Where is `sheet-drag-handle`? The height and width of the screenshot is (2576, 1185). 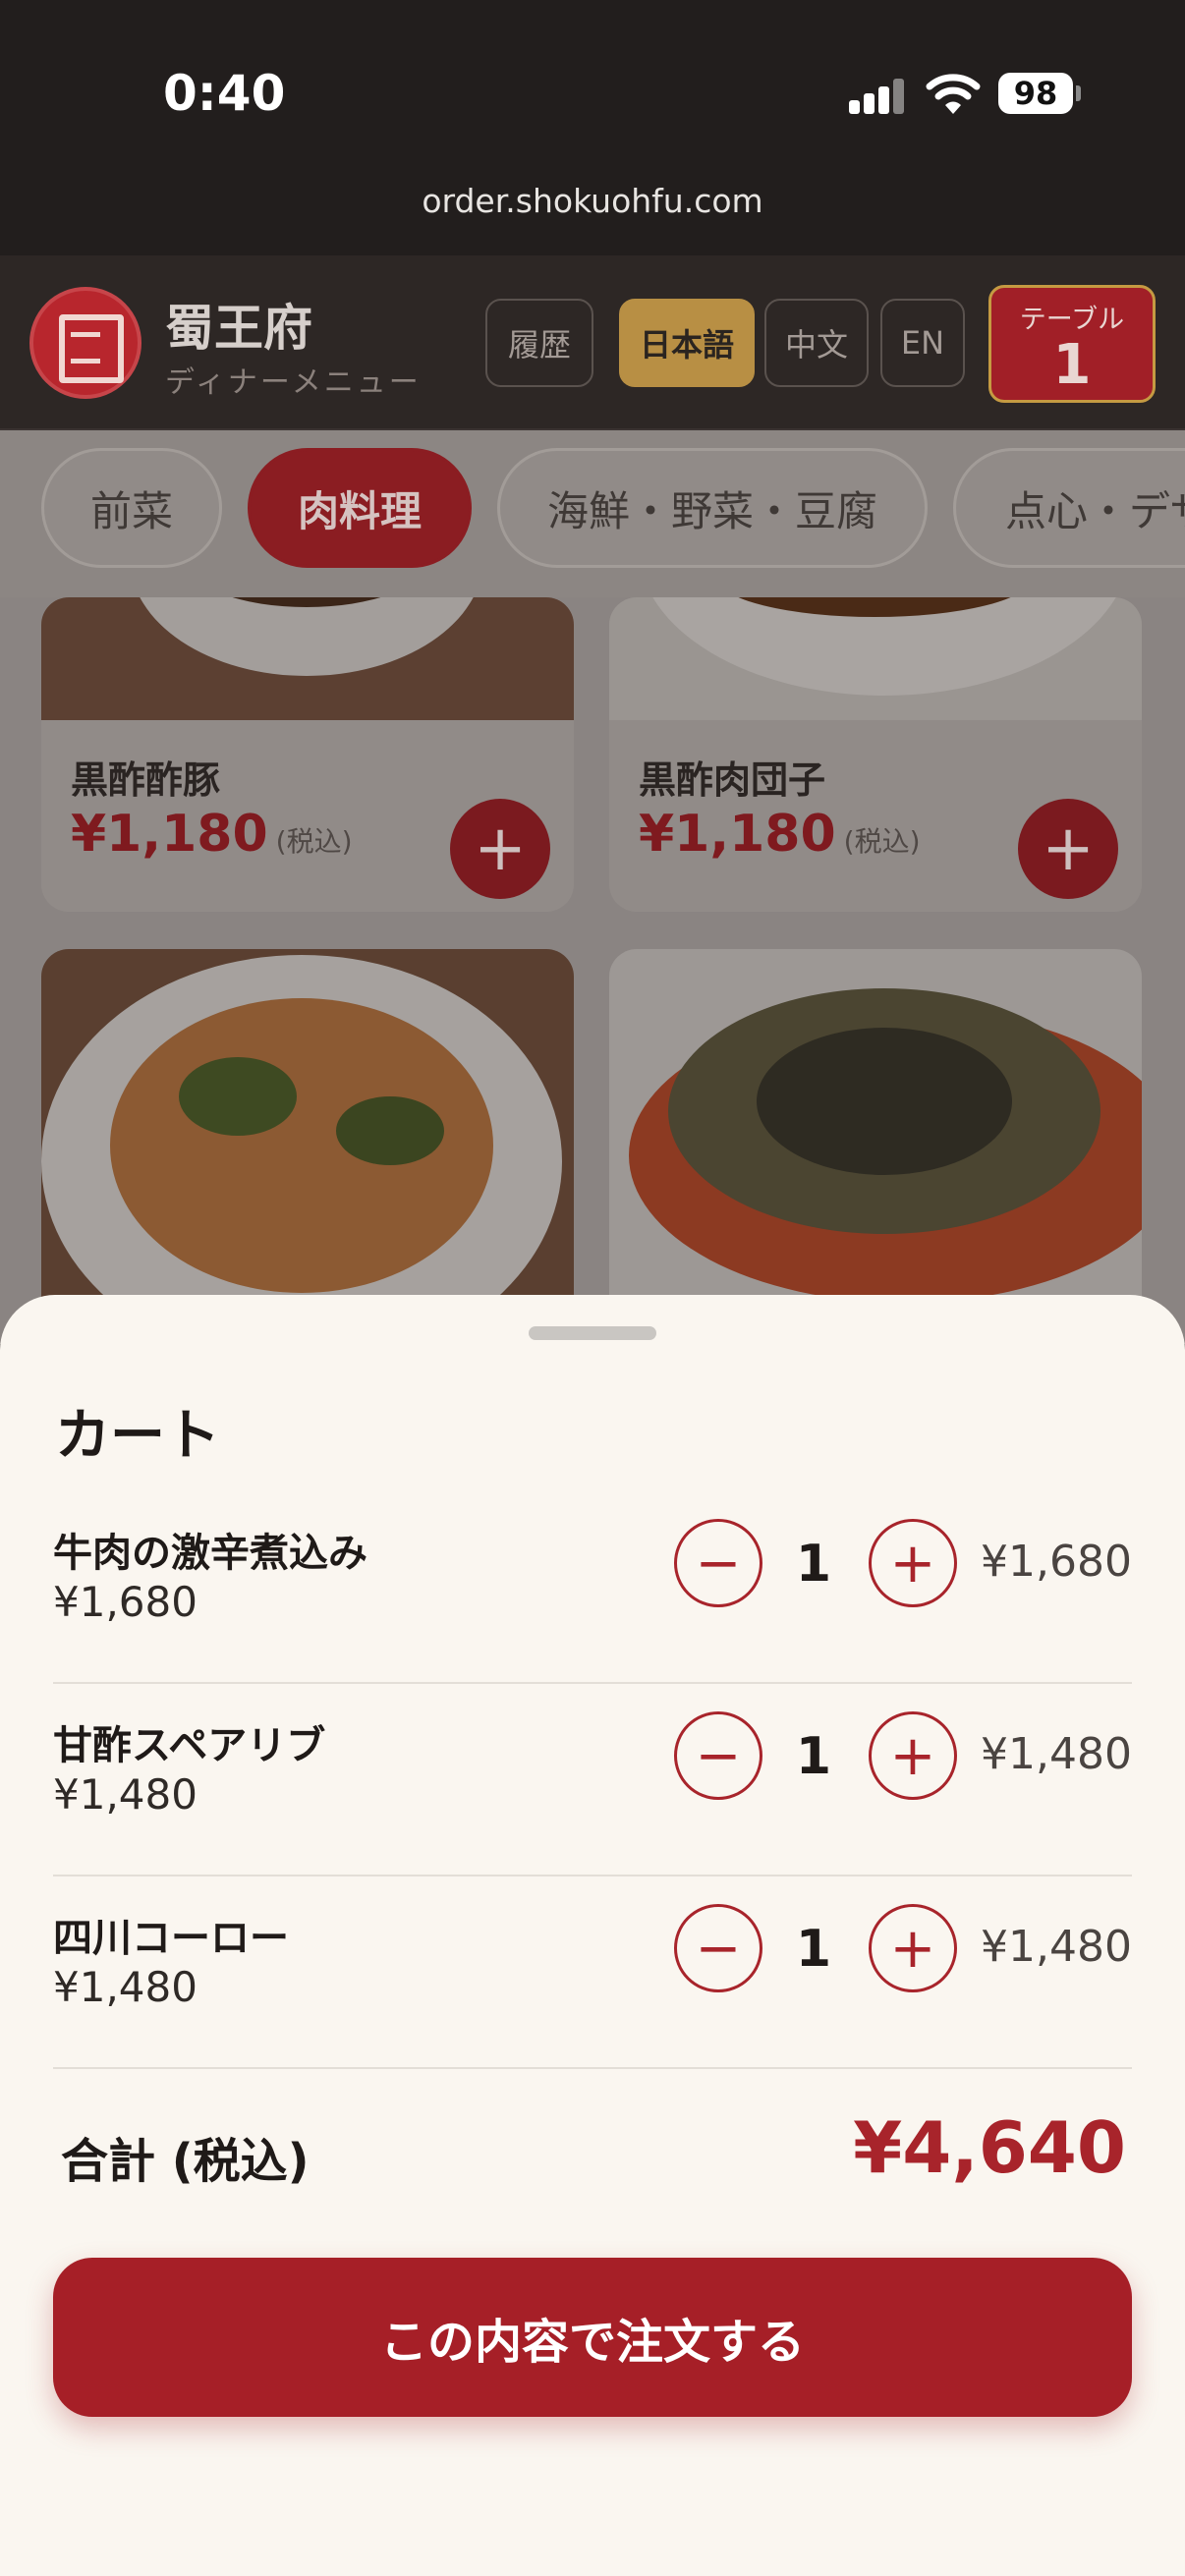 sheet-drag-handle is located at coordinates (592, 1333).